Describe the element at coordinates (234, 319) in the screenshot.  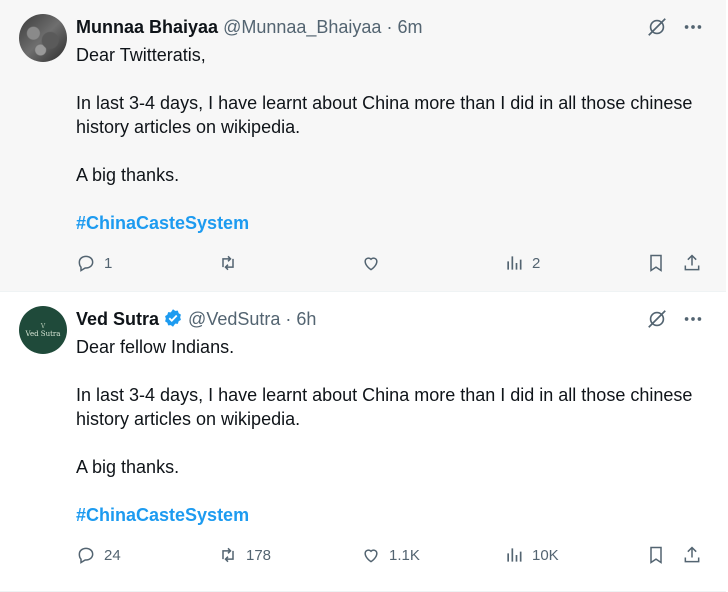
I see `author-handle: @VedSutra` at that location.